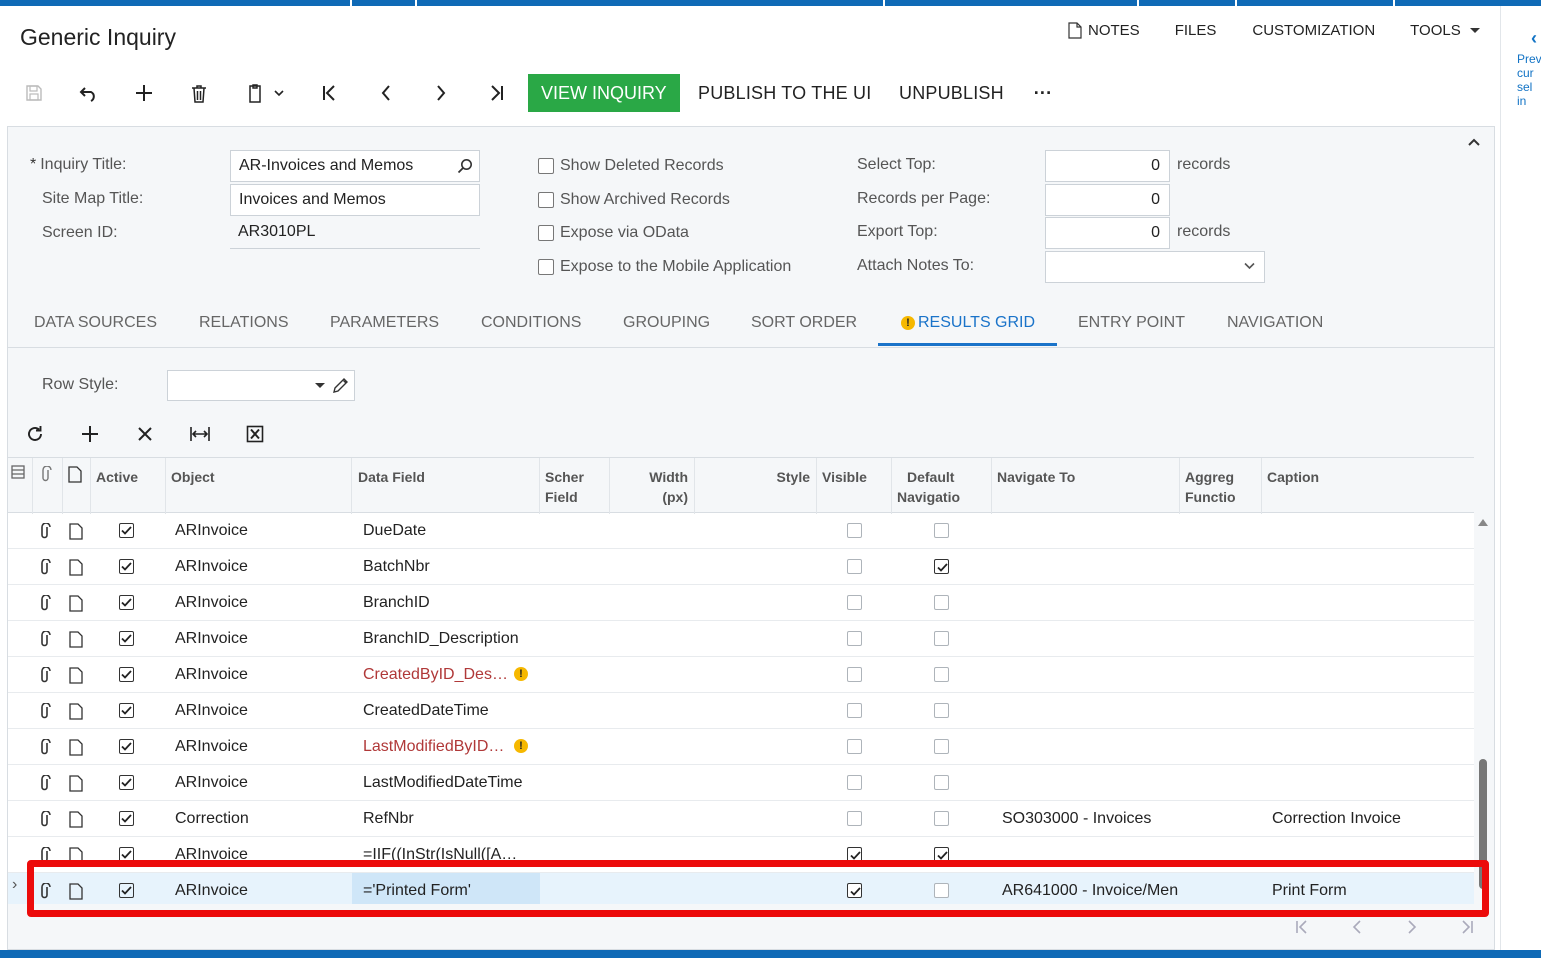  What do you see at coordinates (575, 486) in the screenshot?
I see `column-header-schema-field: Scher Field` at bounding box center [575, 486].